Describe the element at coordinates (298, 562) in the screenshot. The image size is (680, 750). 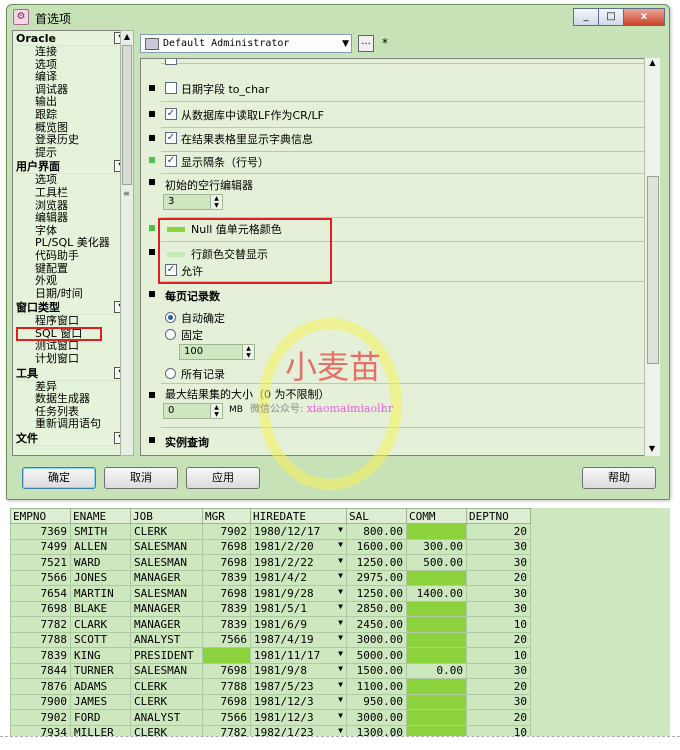
I see `table-cell-hiredate: 1981/2/22 ▼` at that location.